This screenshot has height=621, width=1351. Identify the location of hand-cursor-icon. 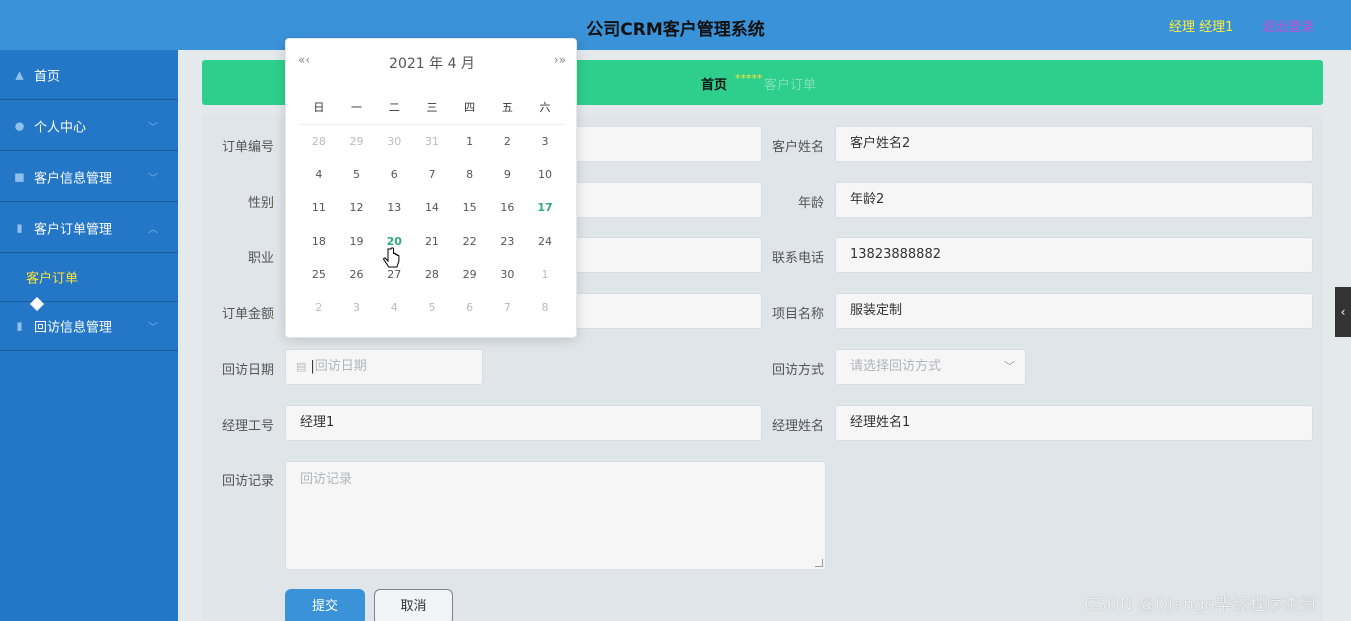
(392, 260).